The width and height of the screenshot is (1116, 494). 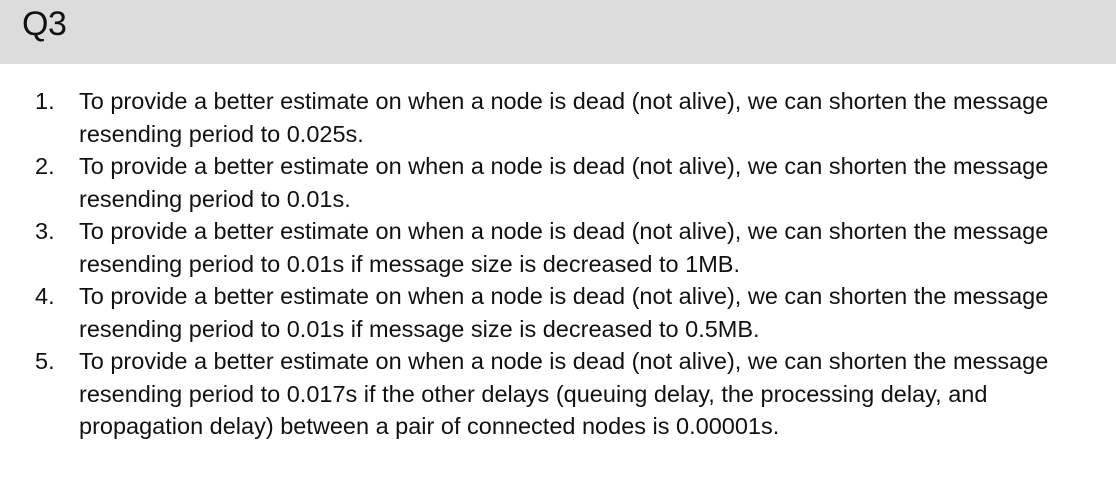 I want to click on header-bar: Q3, so click(x=558, y=32).